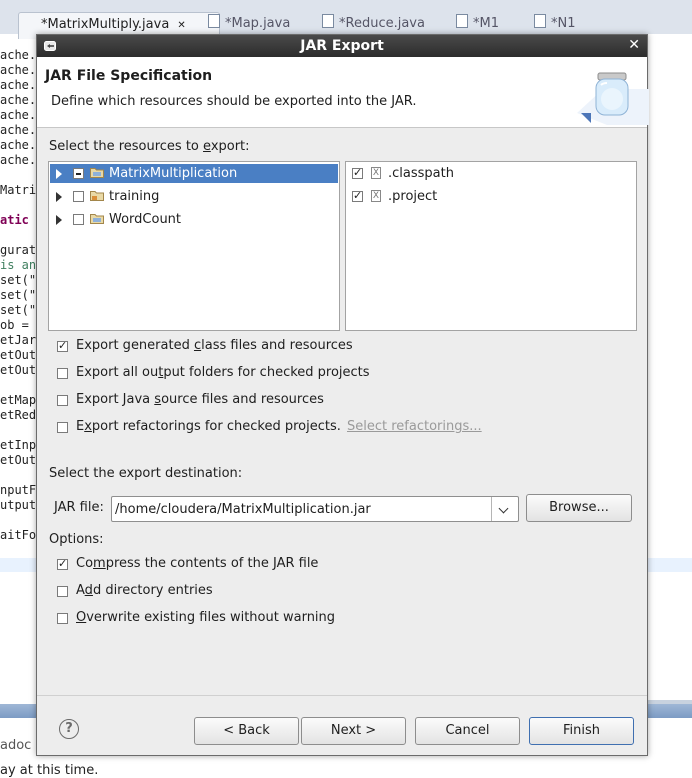 This screenshot has width=692, height=778. I want to click on close-icon: ✕, so click(634, 45).